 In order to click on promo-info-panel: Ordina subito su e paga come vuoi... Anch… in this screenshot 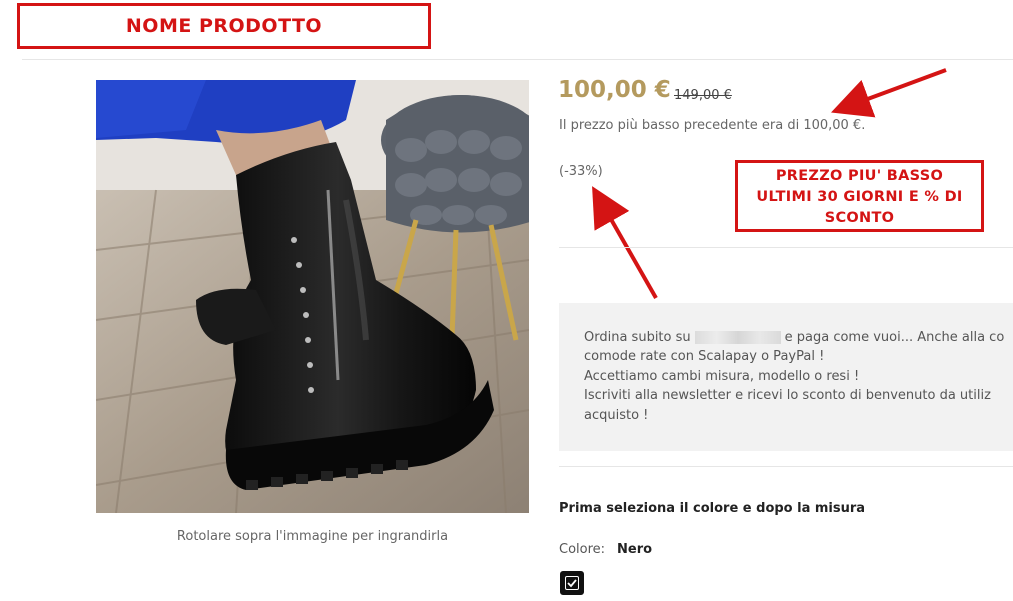, I will do `click(786, 377)`.